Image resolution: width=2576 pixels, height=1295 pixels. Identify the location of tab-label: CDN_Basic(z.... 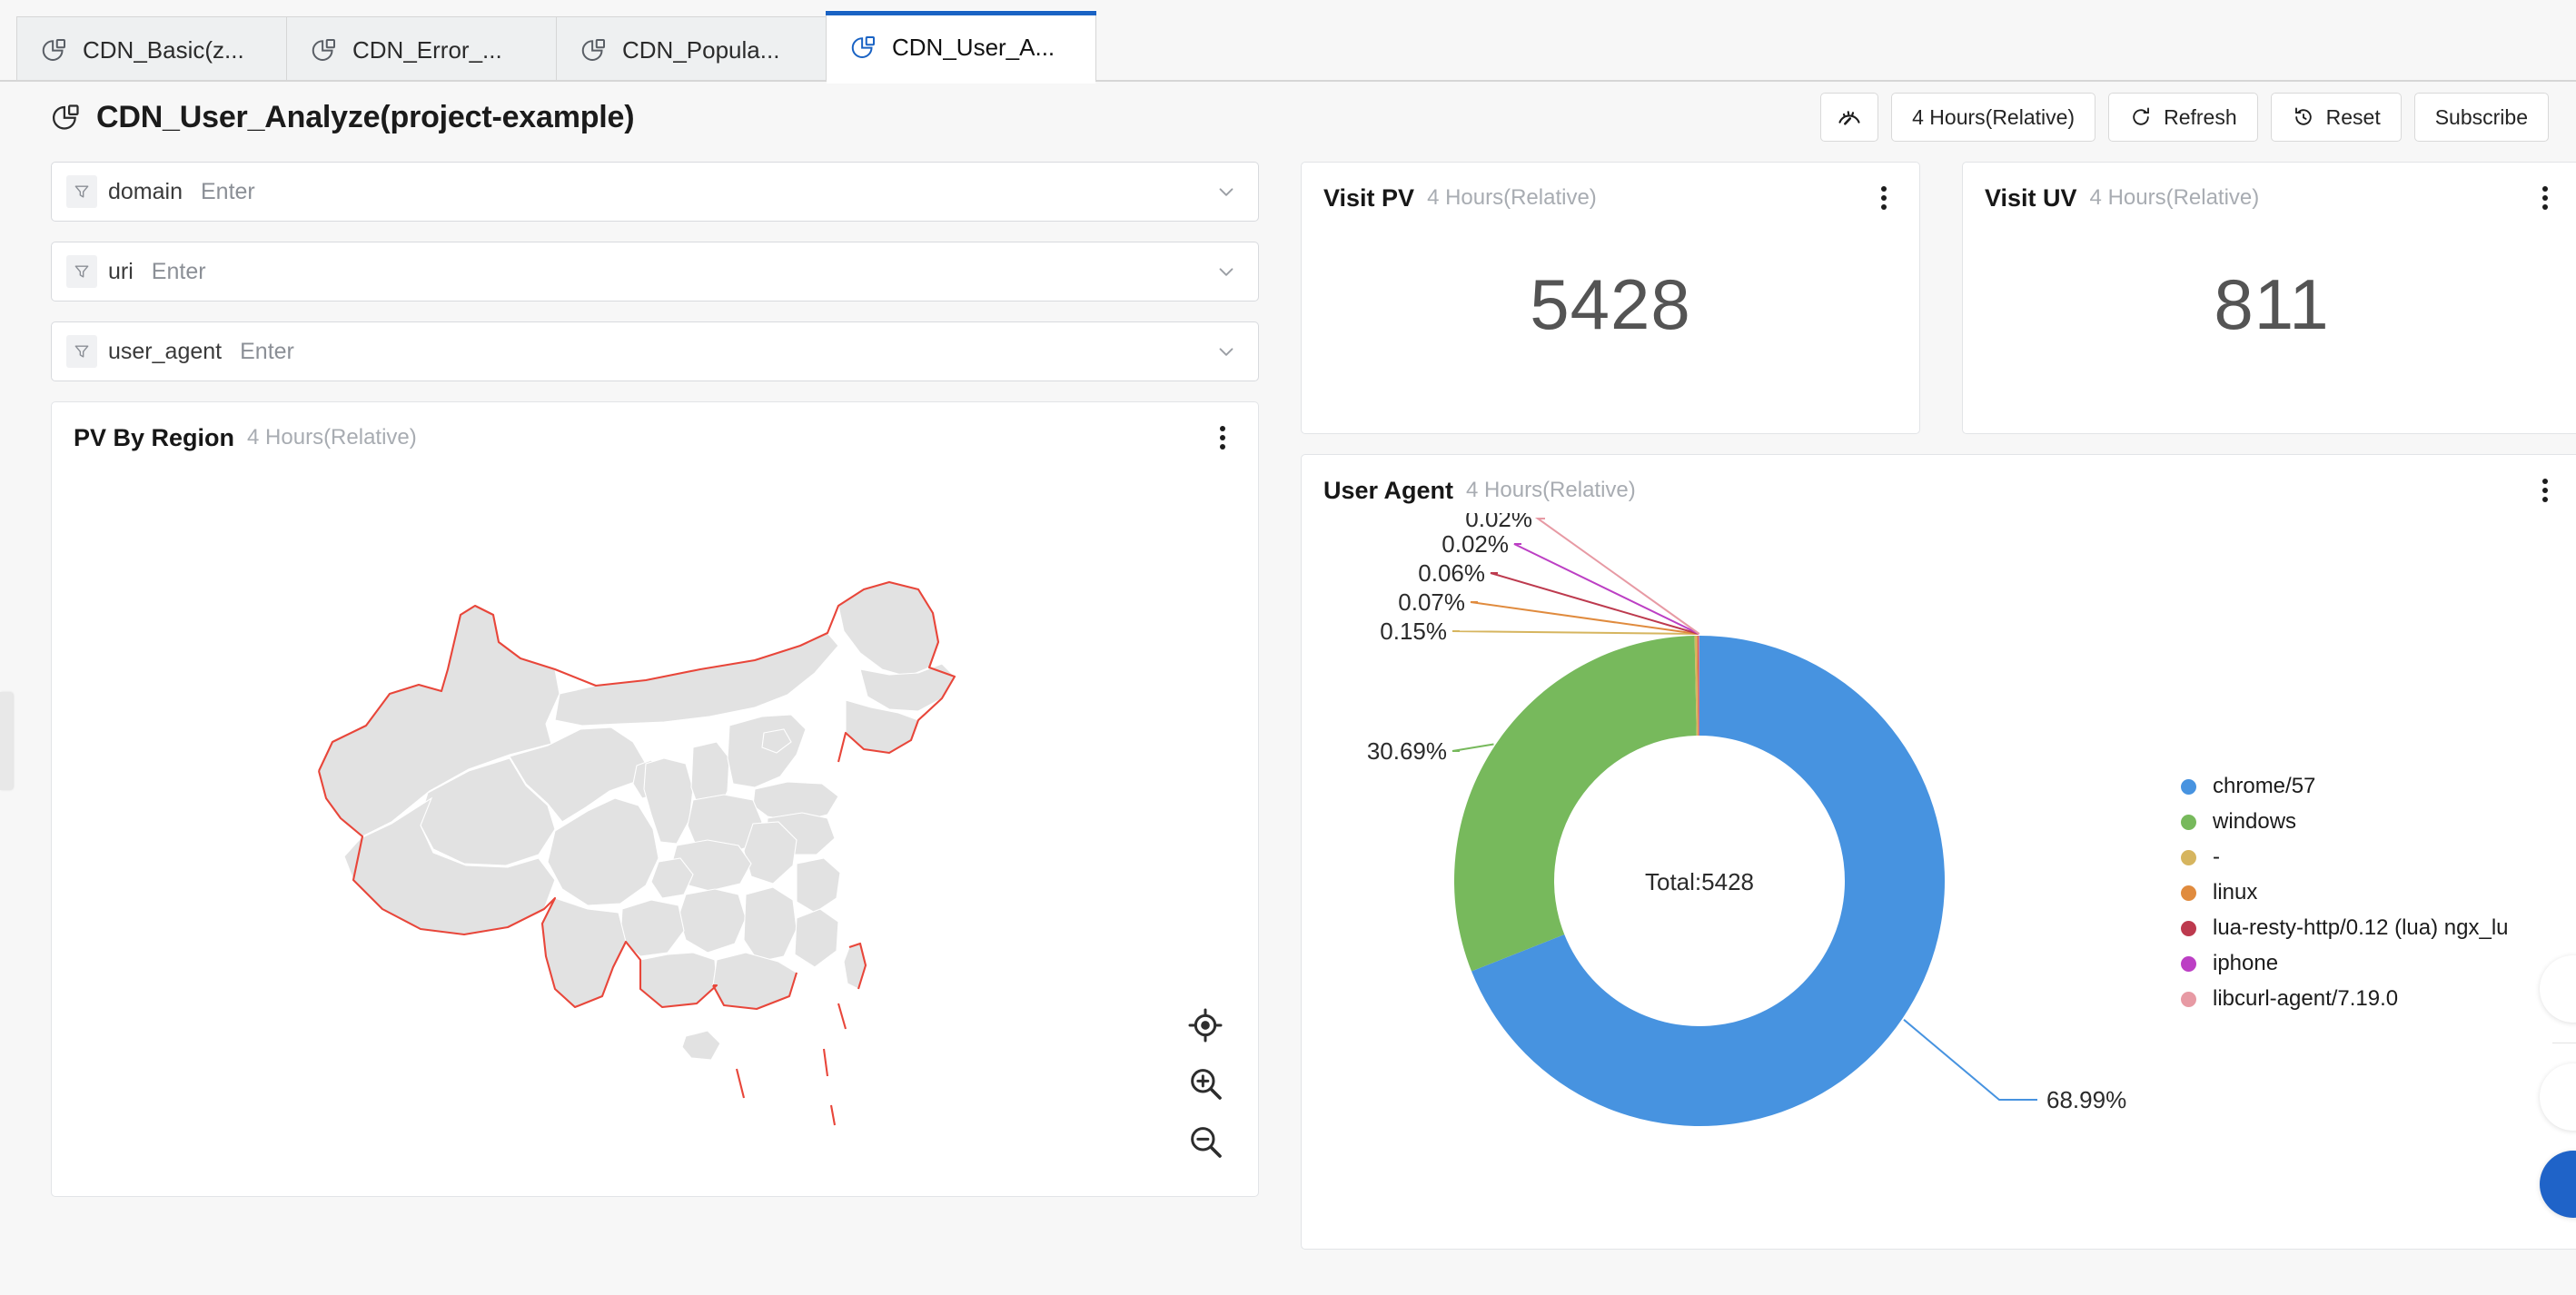
(163, 50).